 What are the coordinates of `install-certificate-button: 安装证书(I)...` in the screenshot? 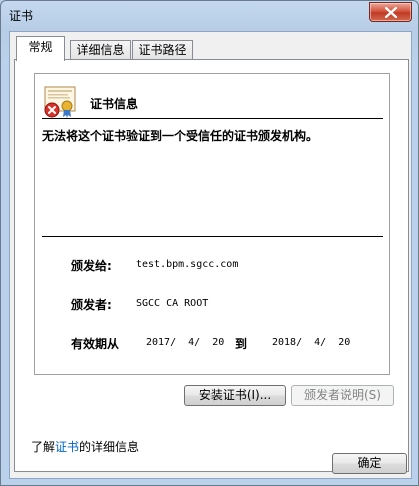 It's located at (235, 395).